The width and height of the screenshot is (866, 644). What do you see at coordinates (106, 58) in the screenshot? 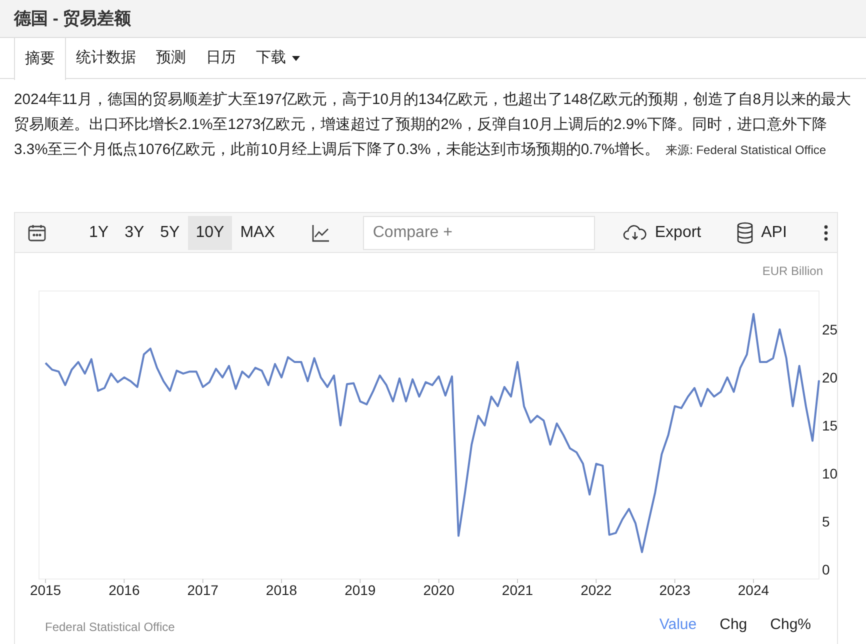
I see `tab: 统计数据` at bounding box center [106, 58].